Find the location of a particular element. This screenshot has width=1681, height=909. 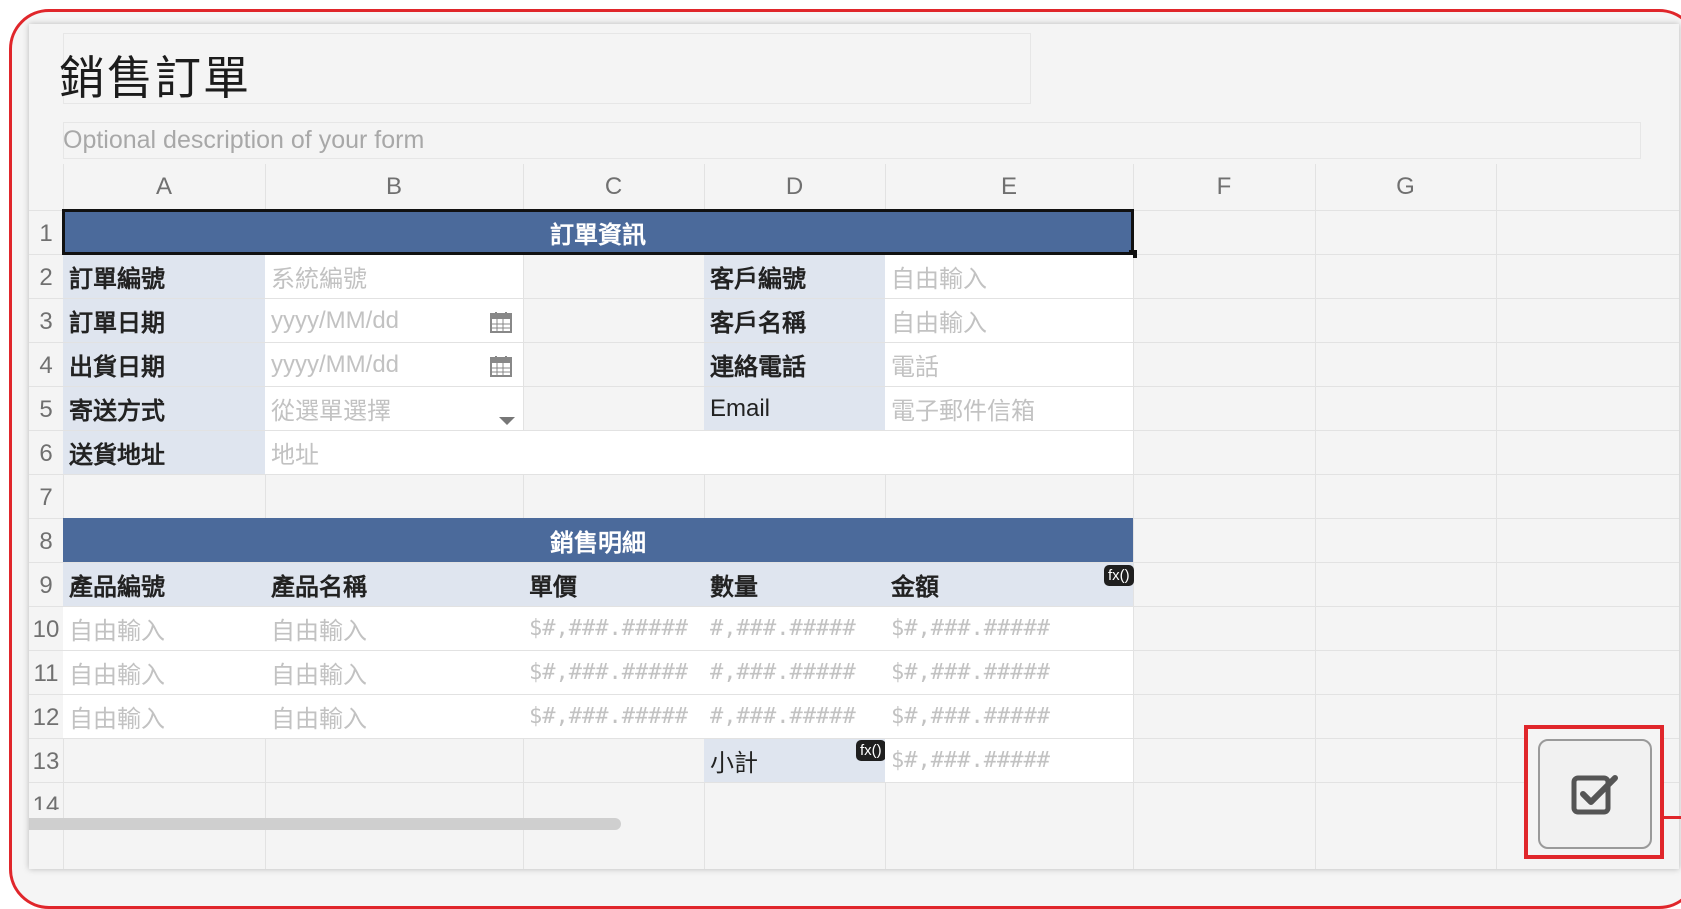

subtotal-field: $#,###.##### is located at coordinates (1009, 760).